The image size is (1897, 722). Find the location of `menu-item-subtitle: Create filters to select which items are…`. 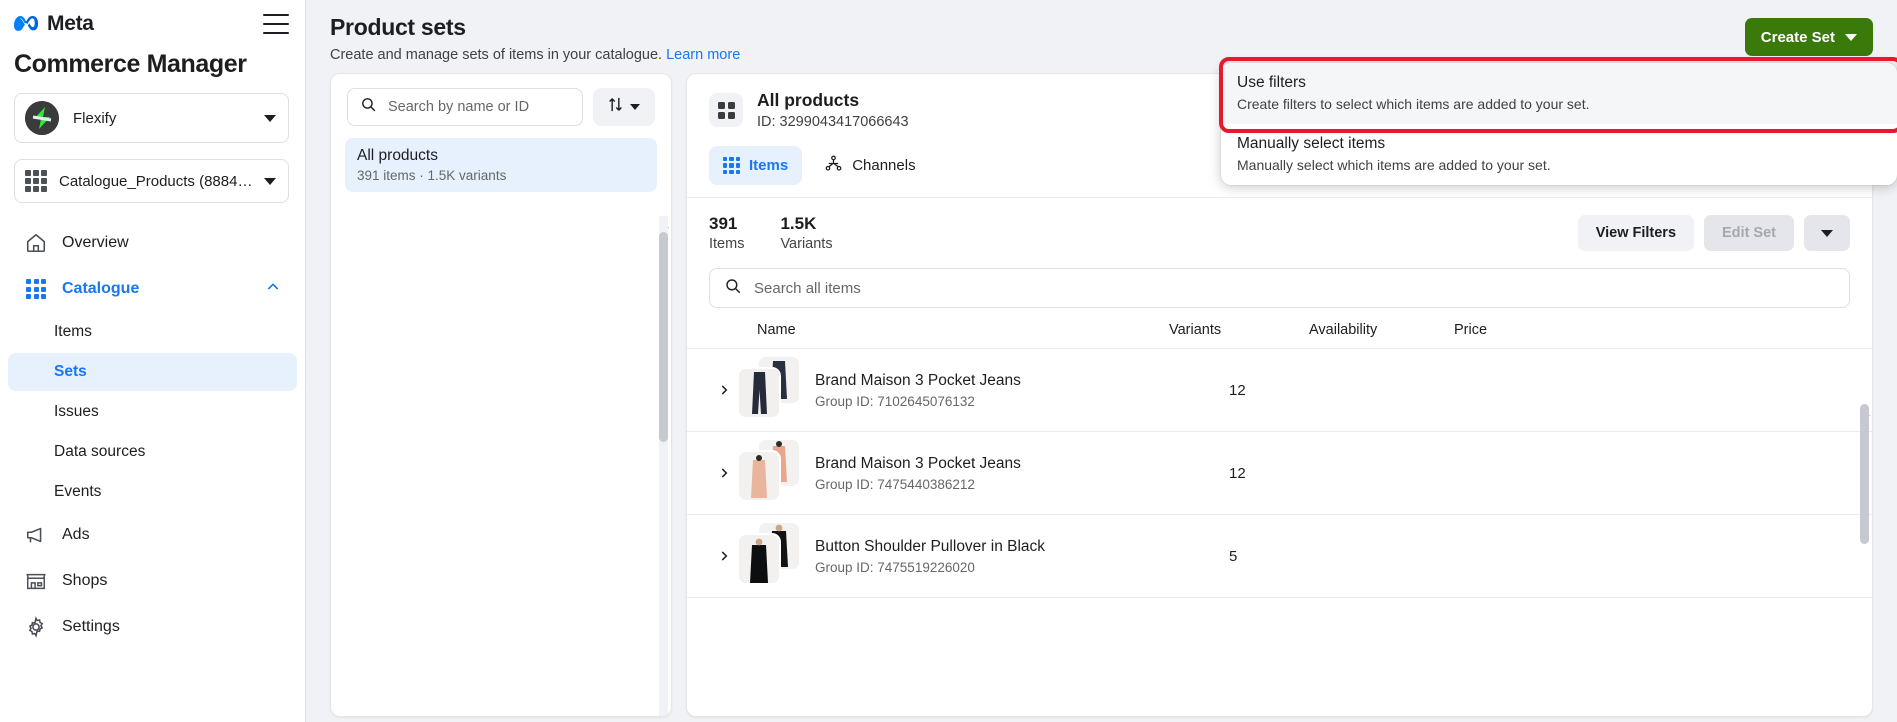

menu-item-subtitle: Create filters to select which items are… is located at coordinates (1413, 104).